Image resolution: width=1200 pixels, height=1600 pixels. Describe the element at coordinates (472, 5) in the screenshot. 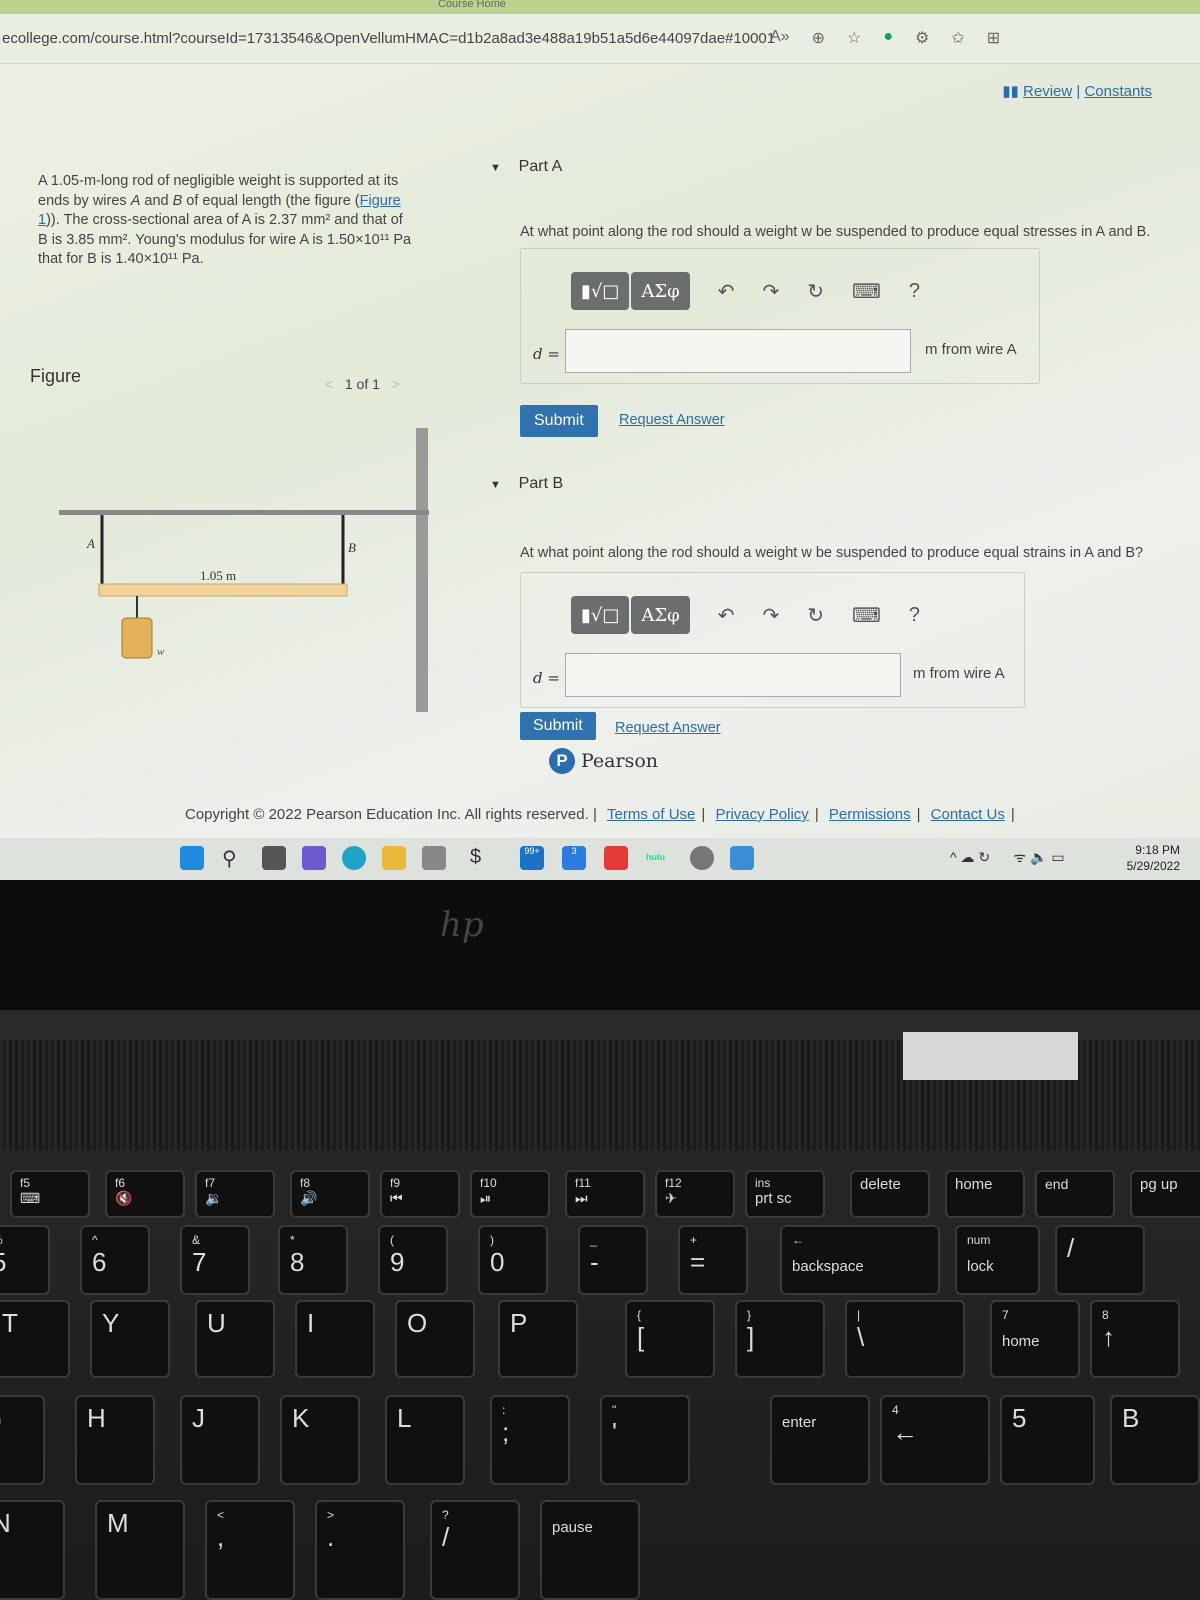

I see `tab-title: Course Home` at that location.